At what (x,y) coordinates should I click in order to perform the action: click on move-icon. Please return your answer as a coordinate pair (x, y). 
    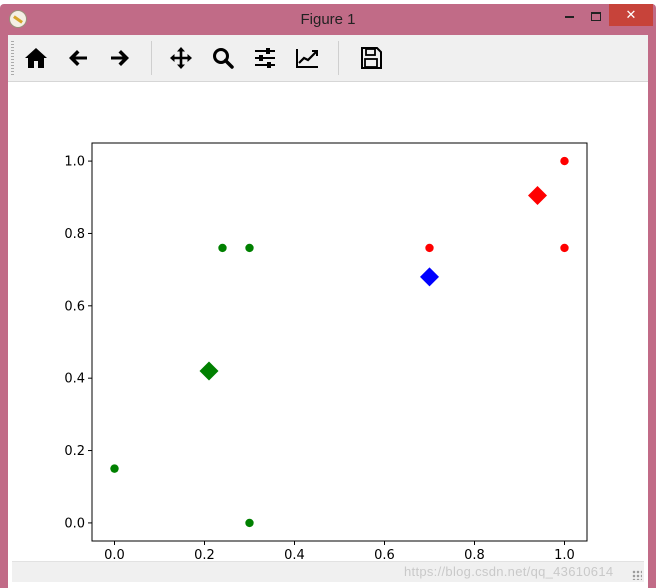
    Looking at the image, I should click on (181, 58).